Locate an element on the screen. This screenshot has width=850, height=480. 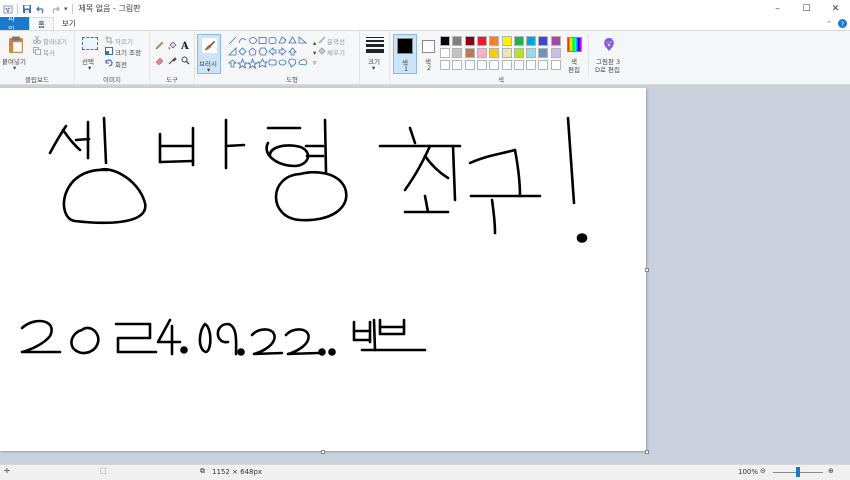
color2-button: 색 2 is located at coordinates (430, 54).